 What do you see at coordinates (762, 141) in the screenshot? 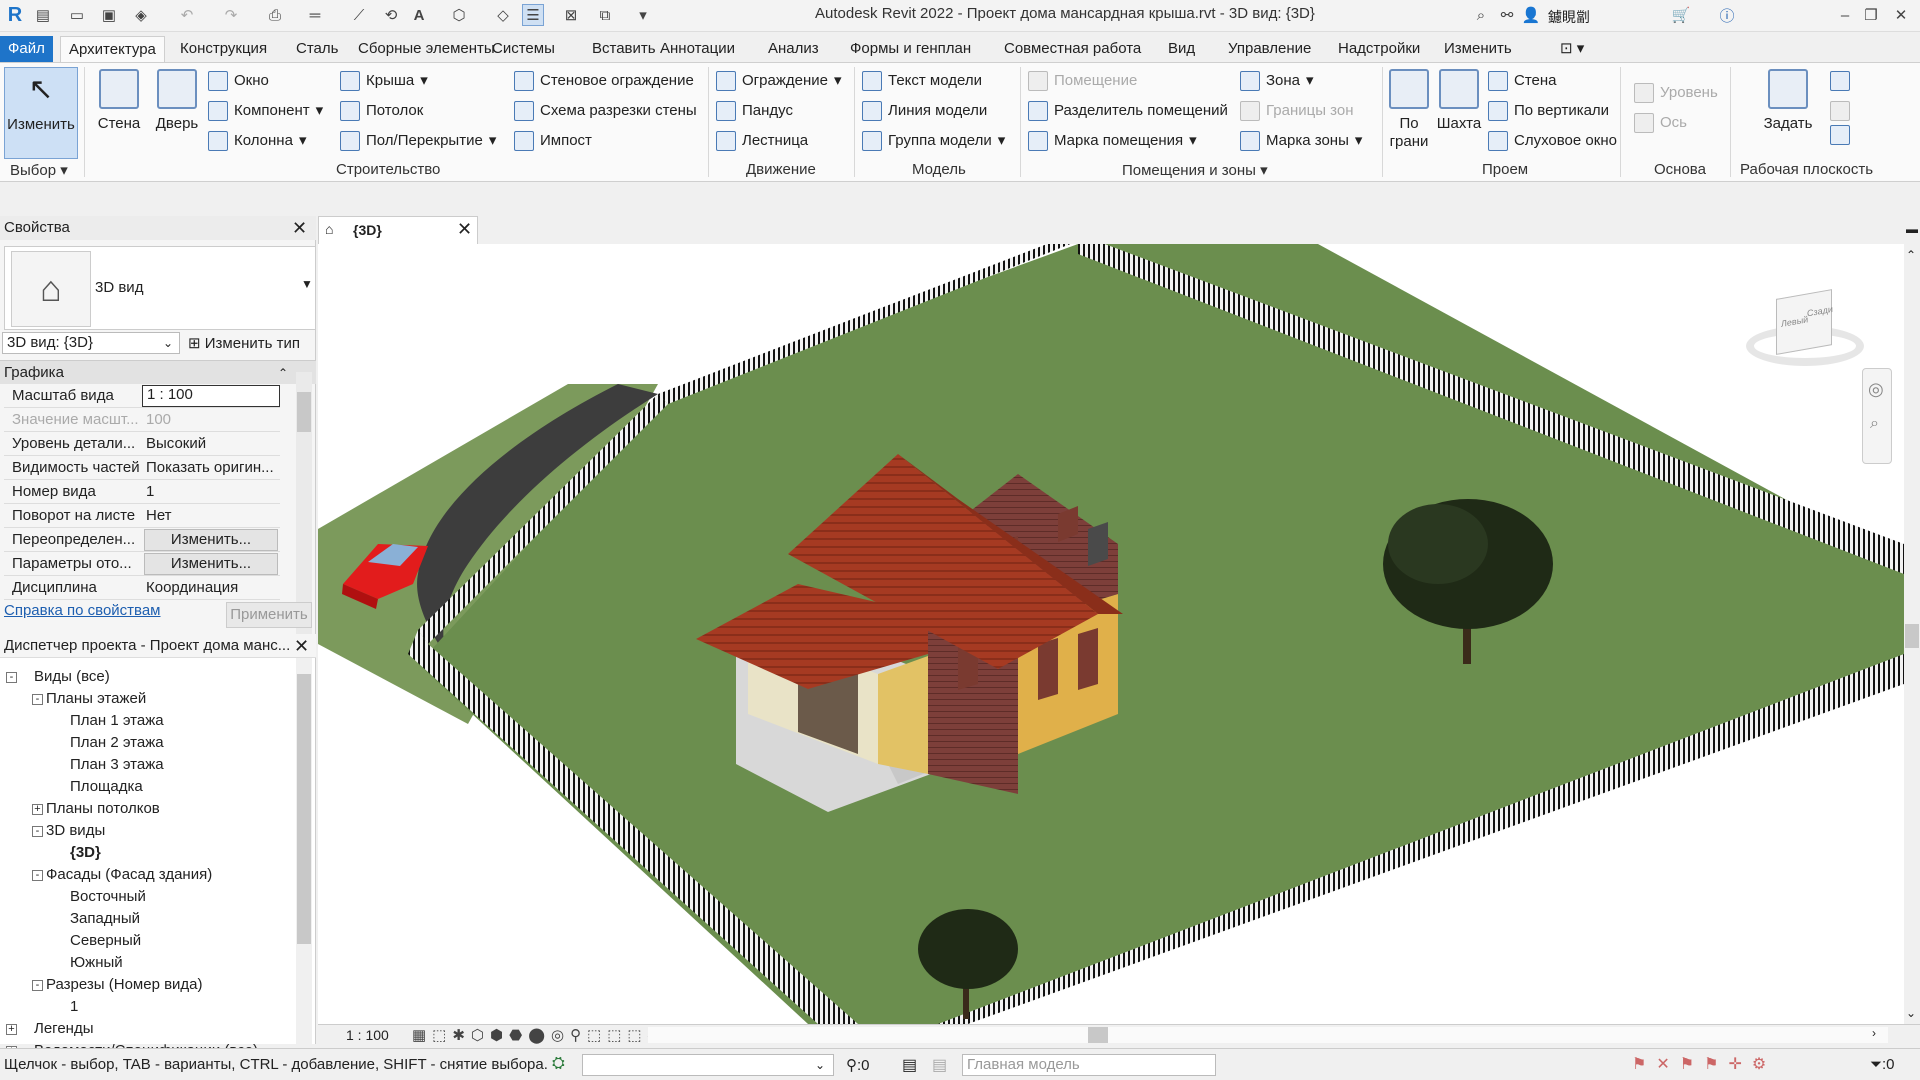
I see `stair-button: Лестница` at bounding box center [762, 141].